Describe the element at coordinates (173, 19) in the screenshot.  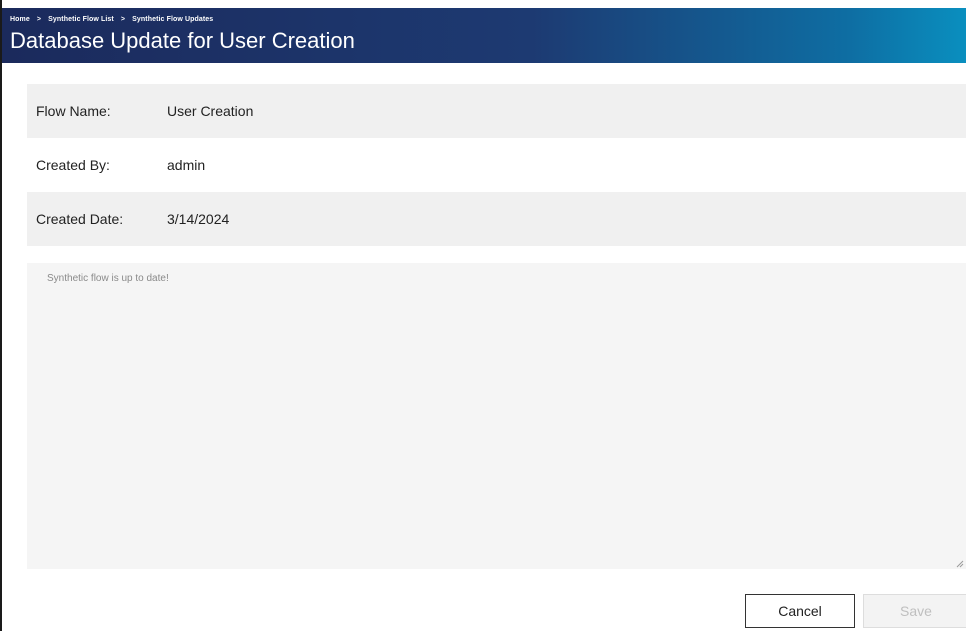
I see `breadcrumb-synthetic-flow-updates: Synthetic Flow Updates` at that location.